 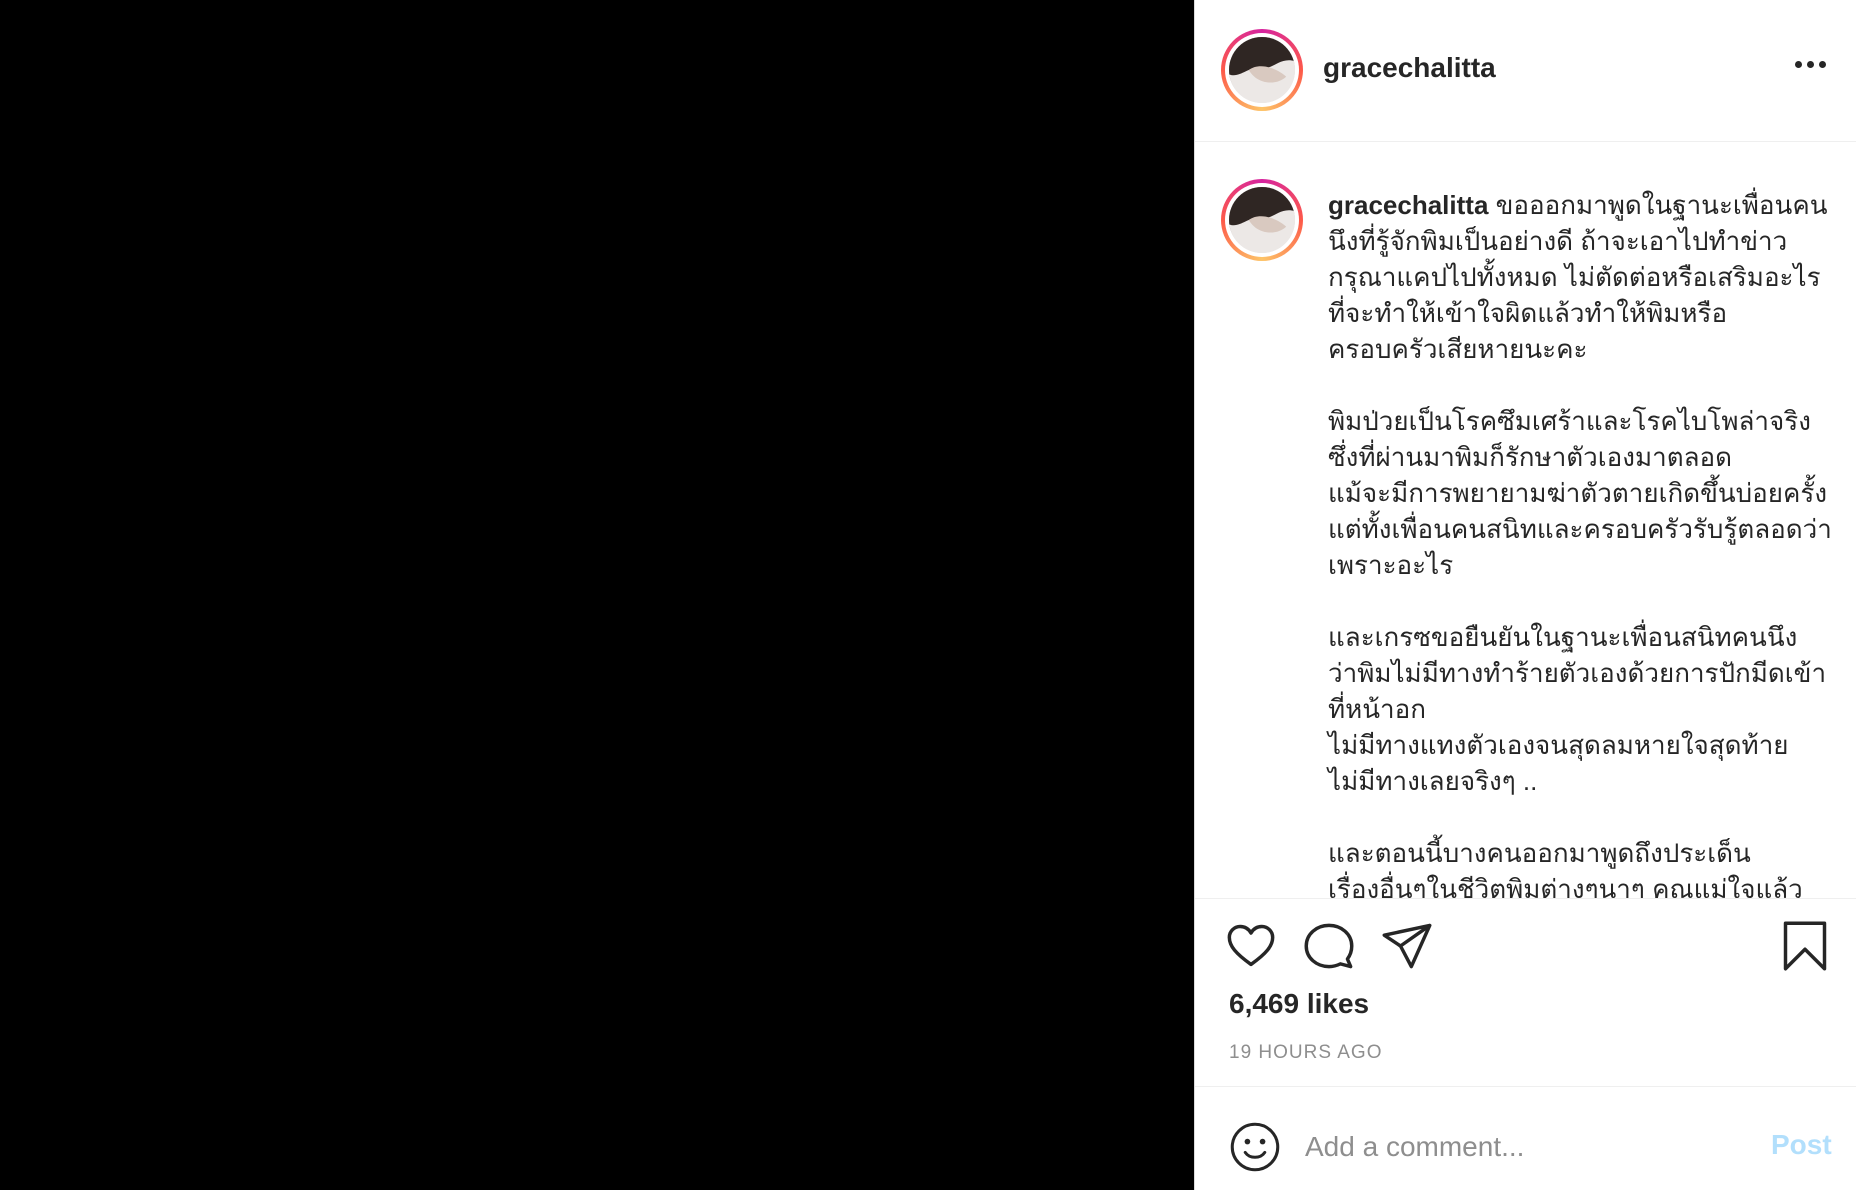 What do you see at coordinates (1408, 205) in the screenshot?
I see `caption-username: gracechalitta` at bounding box center [1408, 205].